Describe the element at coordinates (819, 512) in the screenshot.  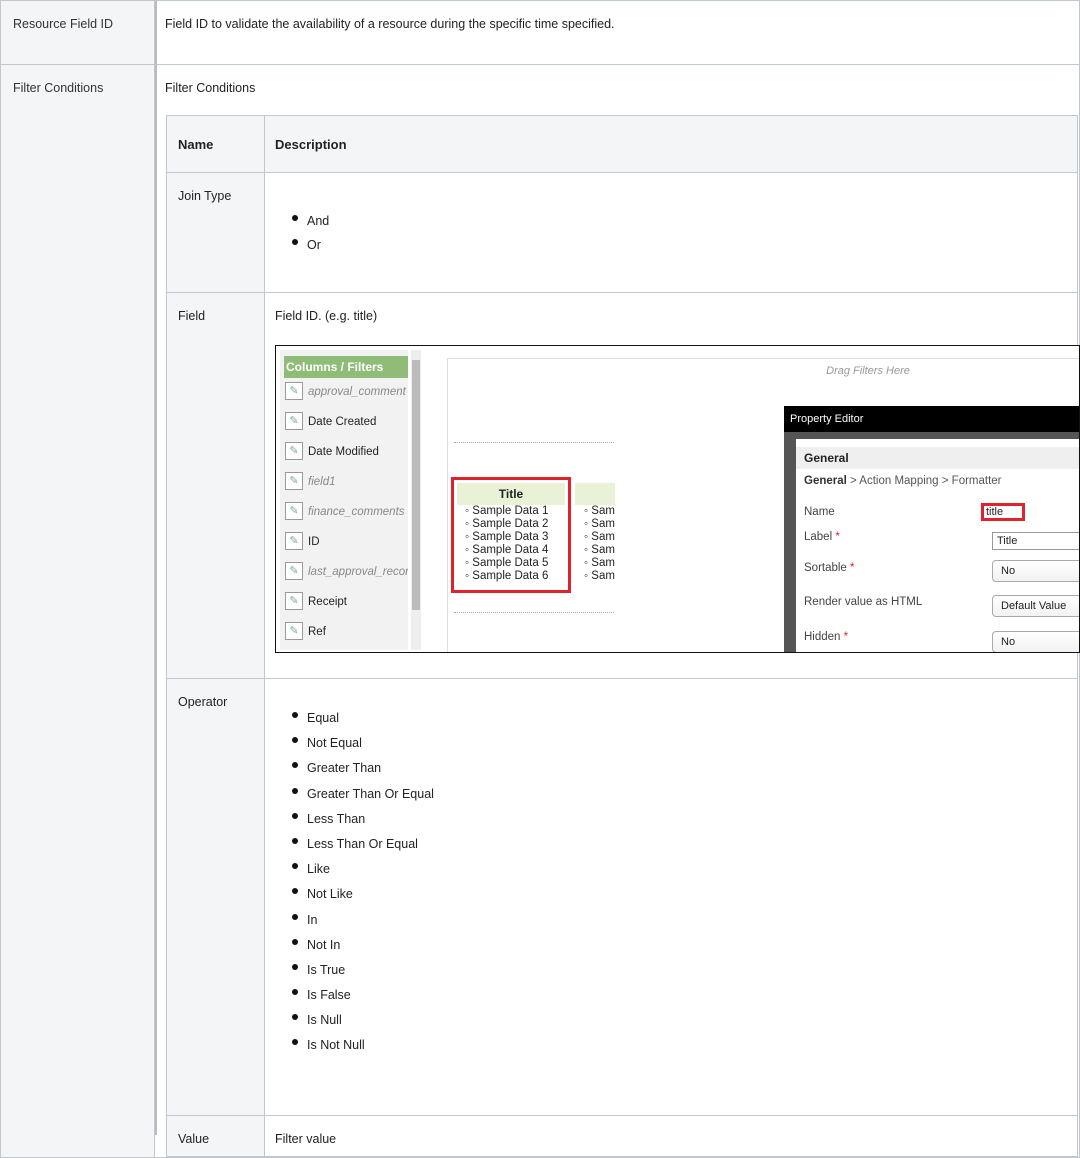
I see `name-field-label: Name` at that location.